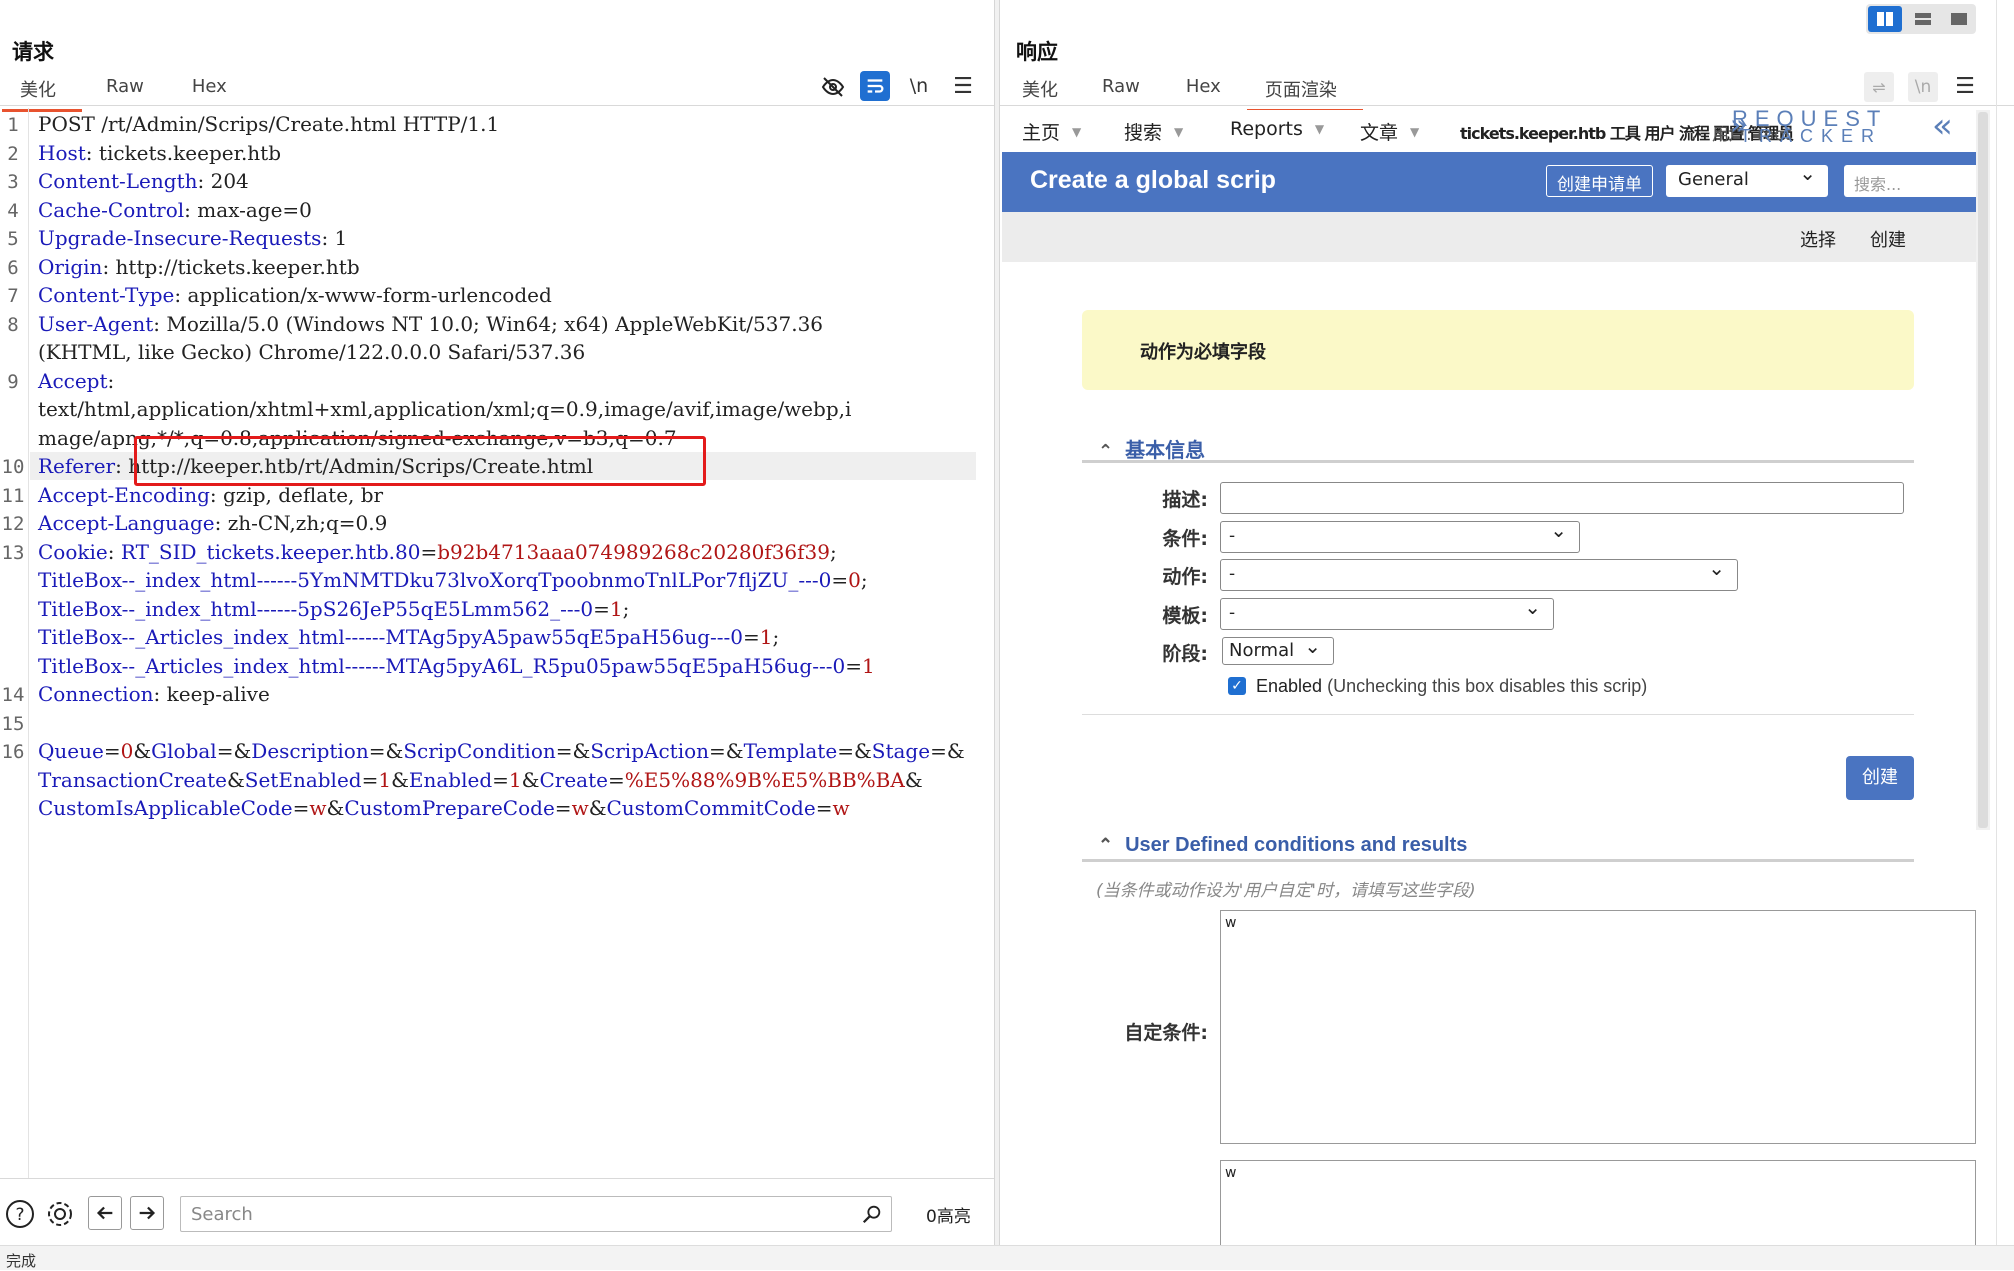 The height and width of the screenshot is (1271, 2014). Describe the element at coordinates (1278, 649) in the screenshot. I see `stage-select: Normal` at that location.